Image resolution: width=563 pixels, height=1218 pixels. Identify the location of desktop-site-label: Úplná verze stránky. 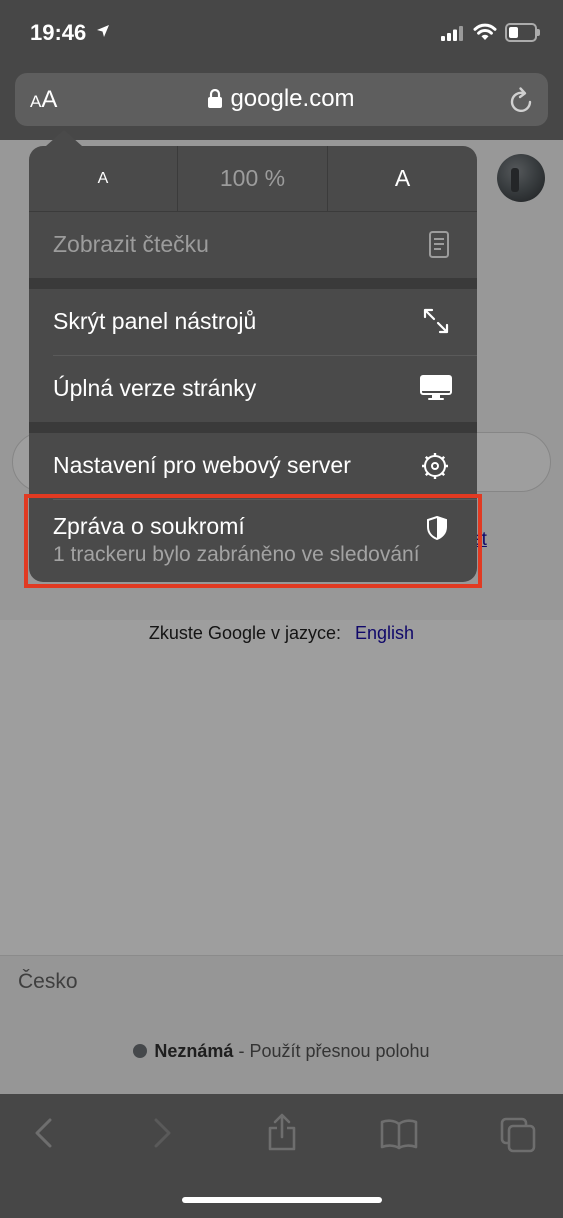
(155, 388).